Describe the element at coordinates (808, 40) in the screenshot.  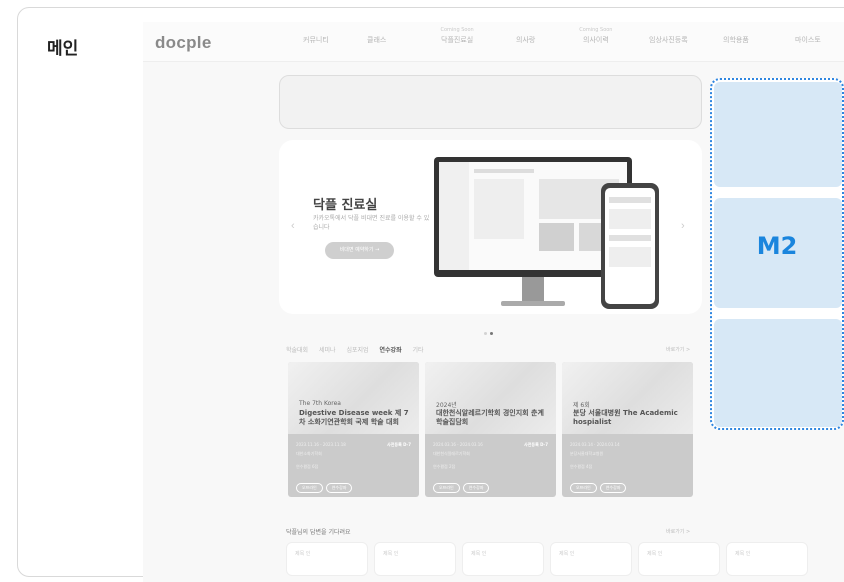
I see `nav-item: 마이스토` at that location.